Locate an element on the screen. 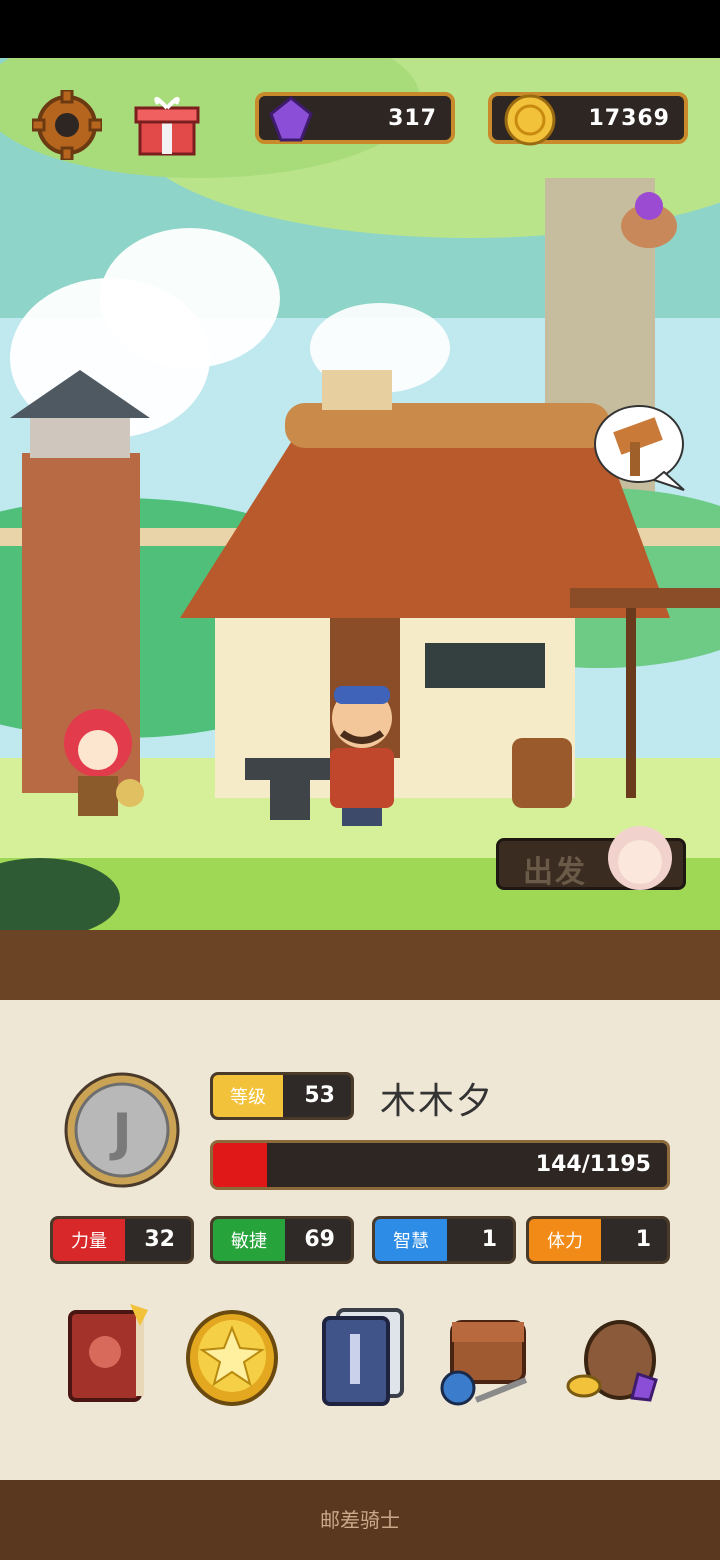 Image resolution: width=720 pixels, height=1560 pixels. hp-fill is located at coordinates (240, 1165).